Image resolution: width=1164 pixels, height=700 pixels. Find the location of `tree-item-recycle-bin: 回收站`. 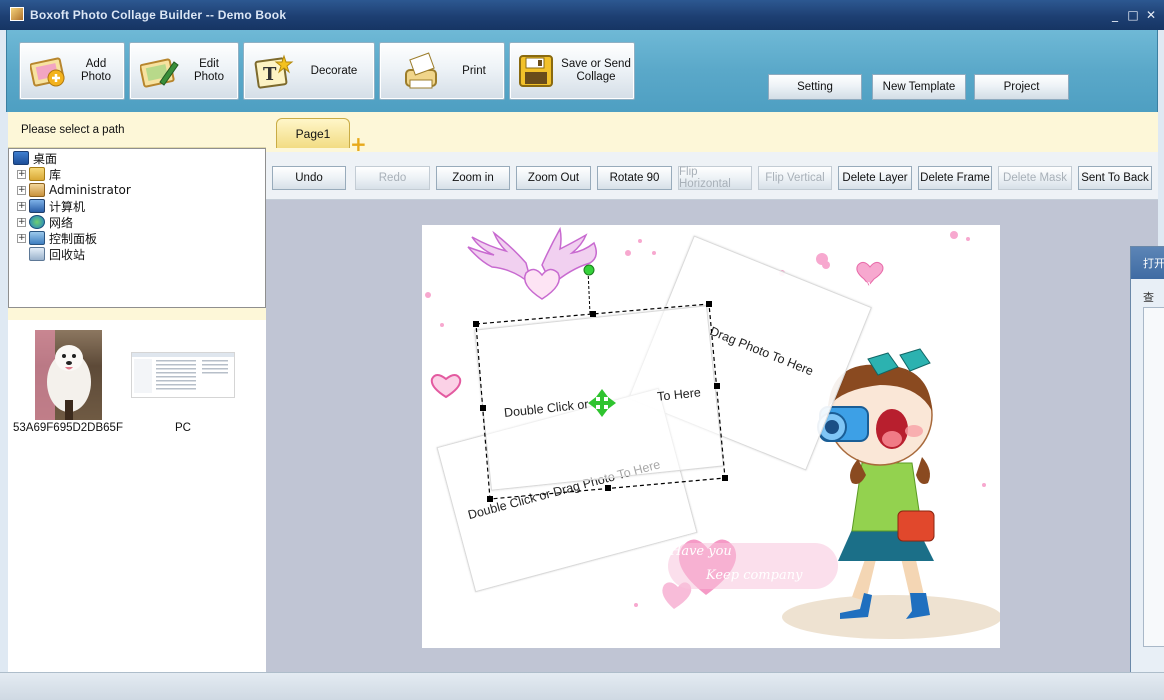

tree-item-recycle-bin: 回收站 is located at coordinates (57, 254).